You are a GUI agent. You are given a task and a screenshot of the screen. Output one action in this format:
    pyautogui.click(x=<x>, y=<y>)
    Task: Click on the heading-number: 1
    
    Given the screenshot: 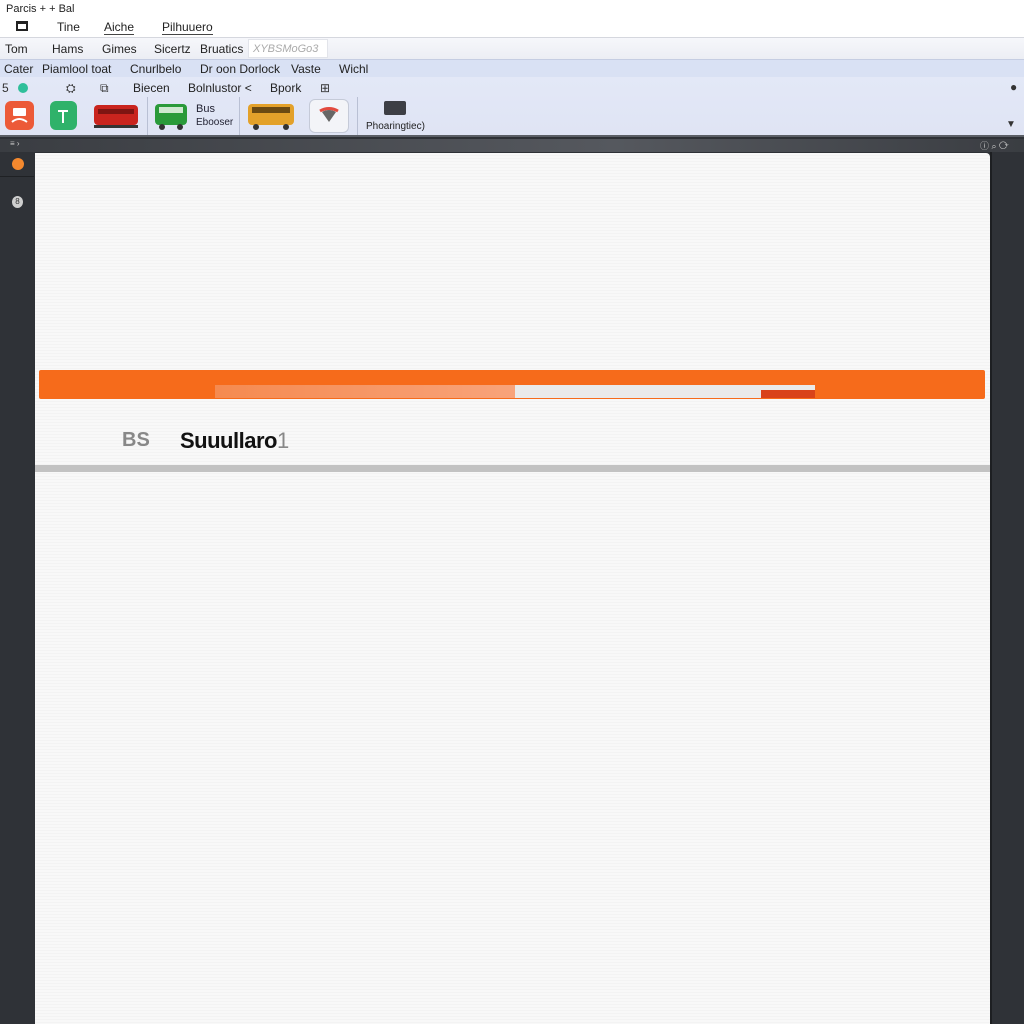 What is the action you would take?
    pyautogui.click(x=282, y=440)
    